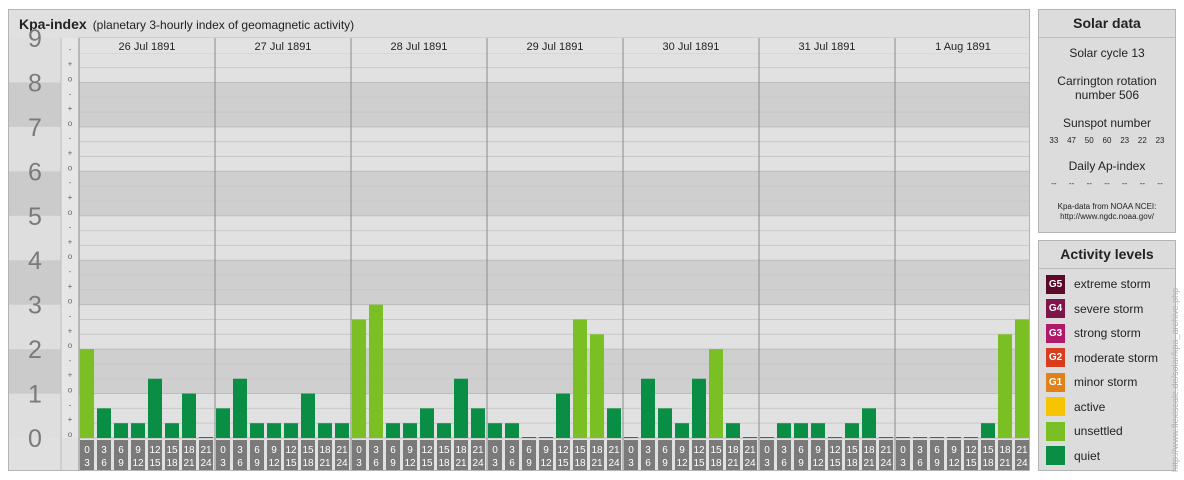  Describe the element at coordinates (691, 47) in the screenshot. I see `day-label: 30 Jul 1891` at that location.